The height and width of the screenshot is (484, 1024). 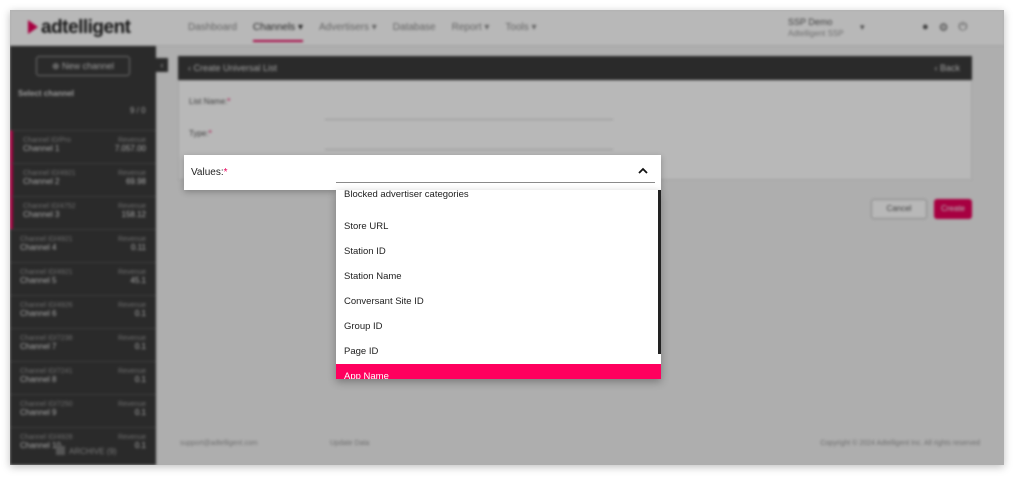 What do you see at coordinates (498, 371) in the screenshot?
I see `option-app-name: App Name` at bounding box center [498, 371].